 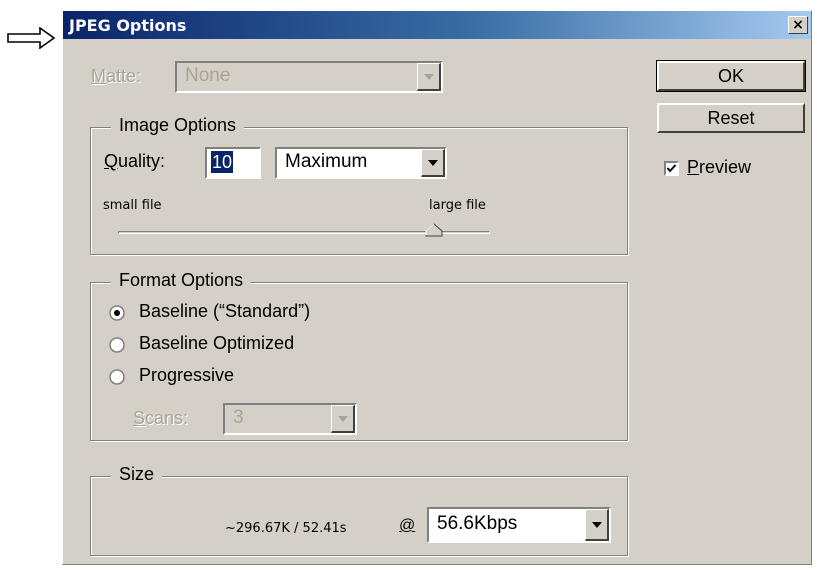 I want to click on slider-max-label: large file, so click(x=457, y=205).